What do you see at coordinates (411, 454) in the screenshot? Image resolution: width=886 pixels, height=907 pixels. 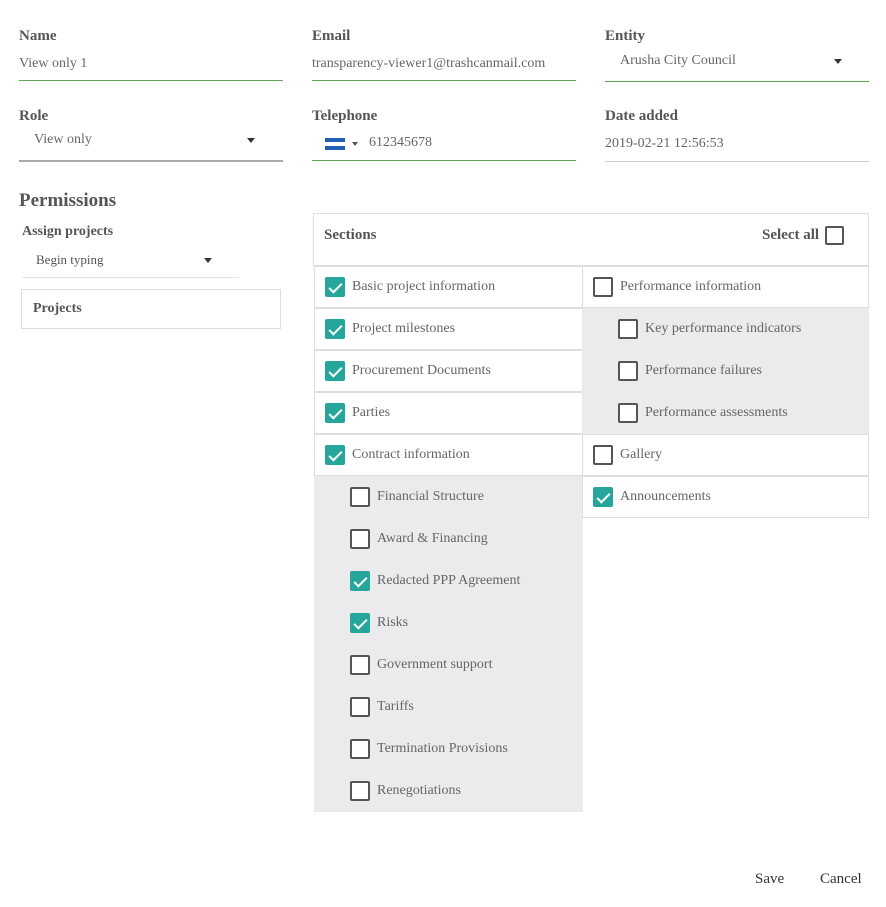 I see `section-label: Contract information` at bounding box center [411, 454].